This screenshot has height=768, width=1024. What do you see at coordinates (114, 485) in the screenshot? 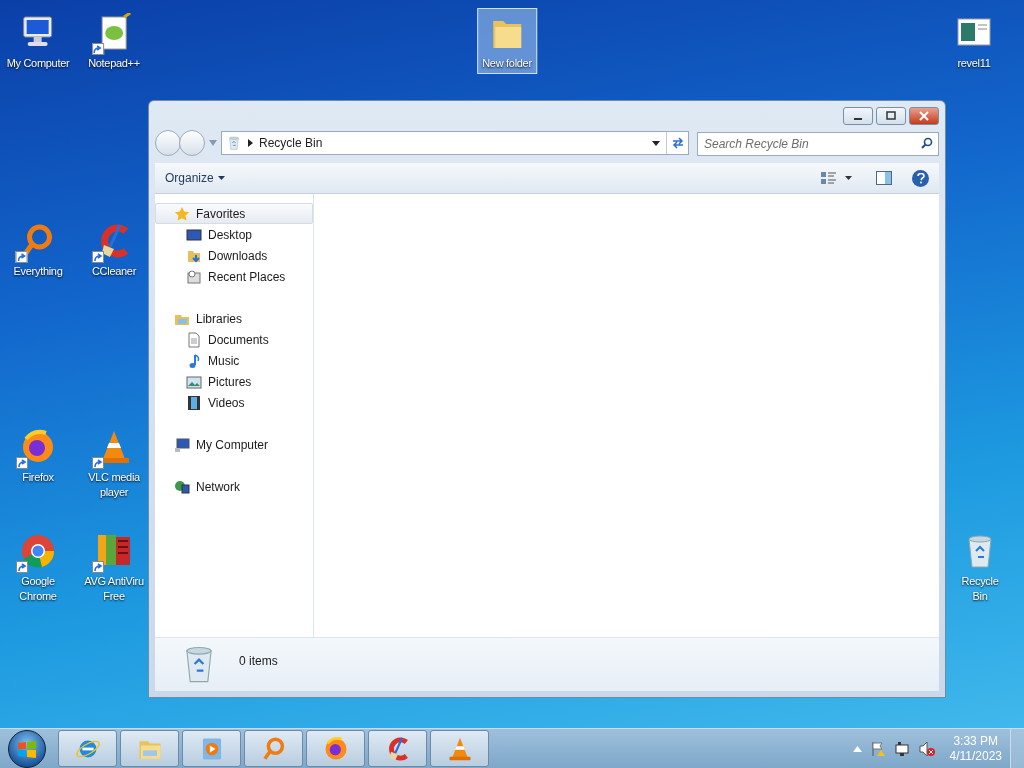
I see `icon-label: VLC media player` at bounding box center [114, 485].